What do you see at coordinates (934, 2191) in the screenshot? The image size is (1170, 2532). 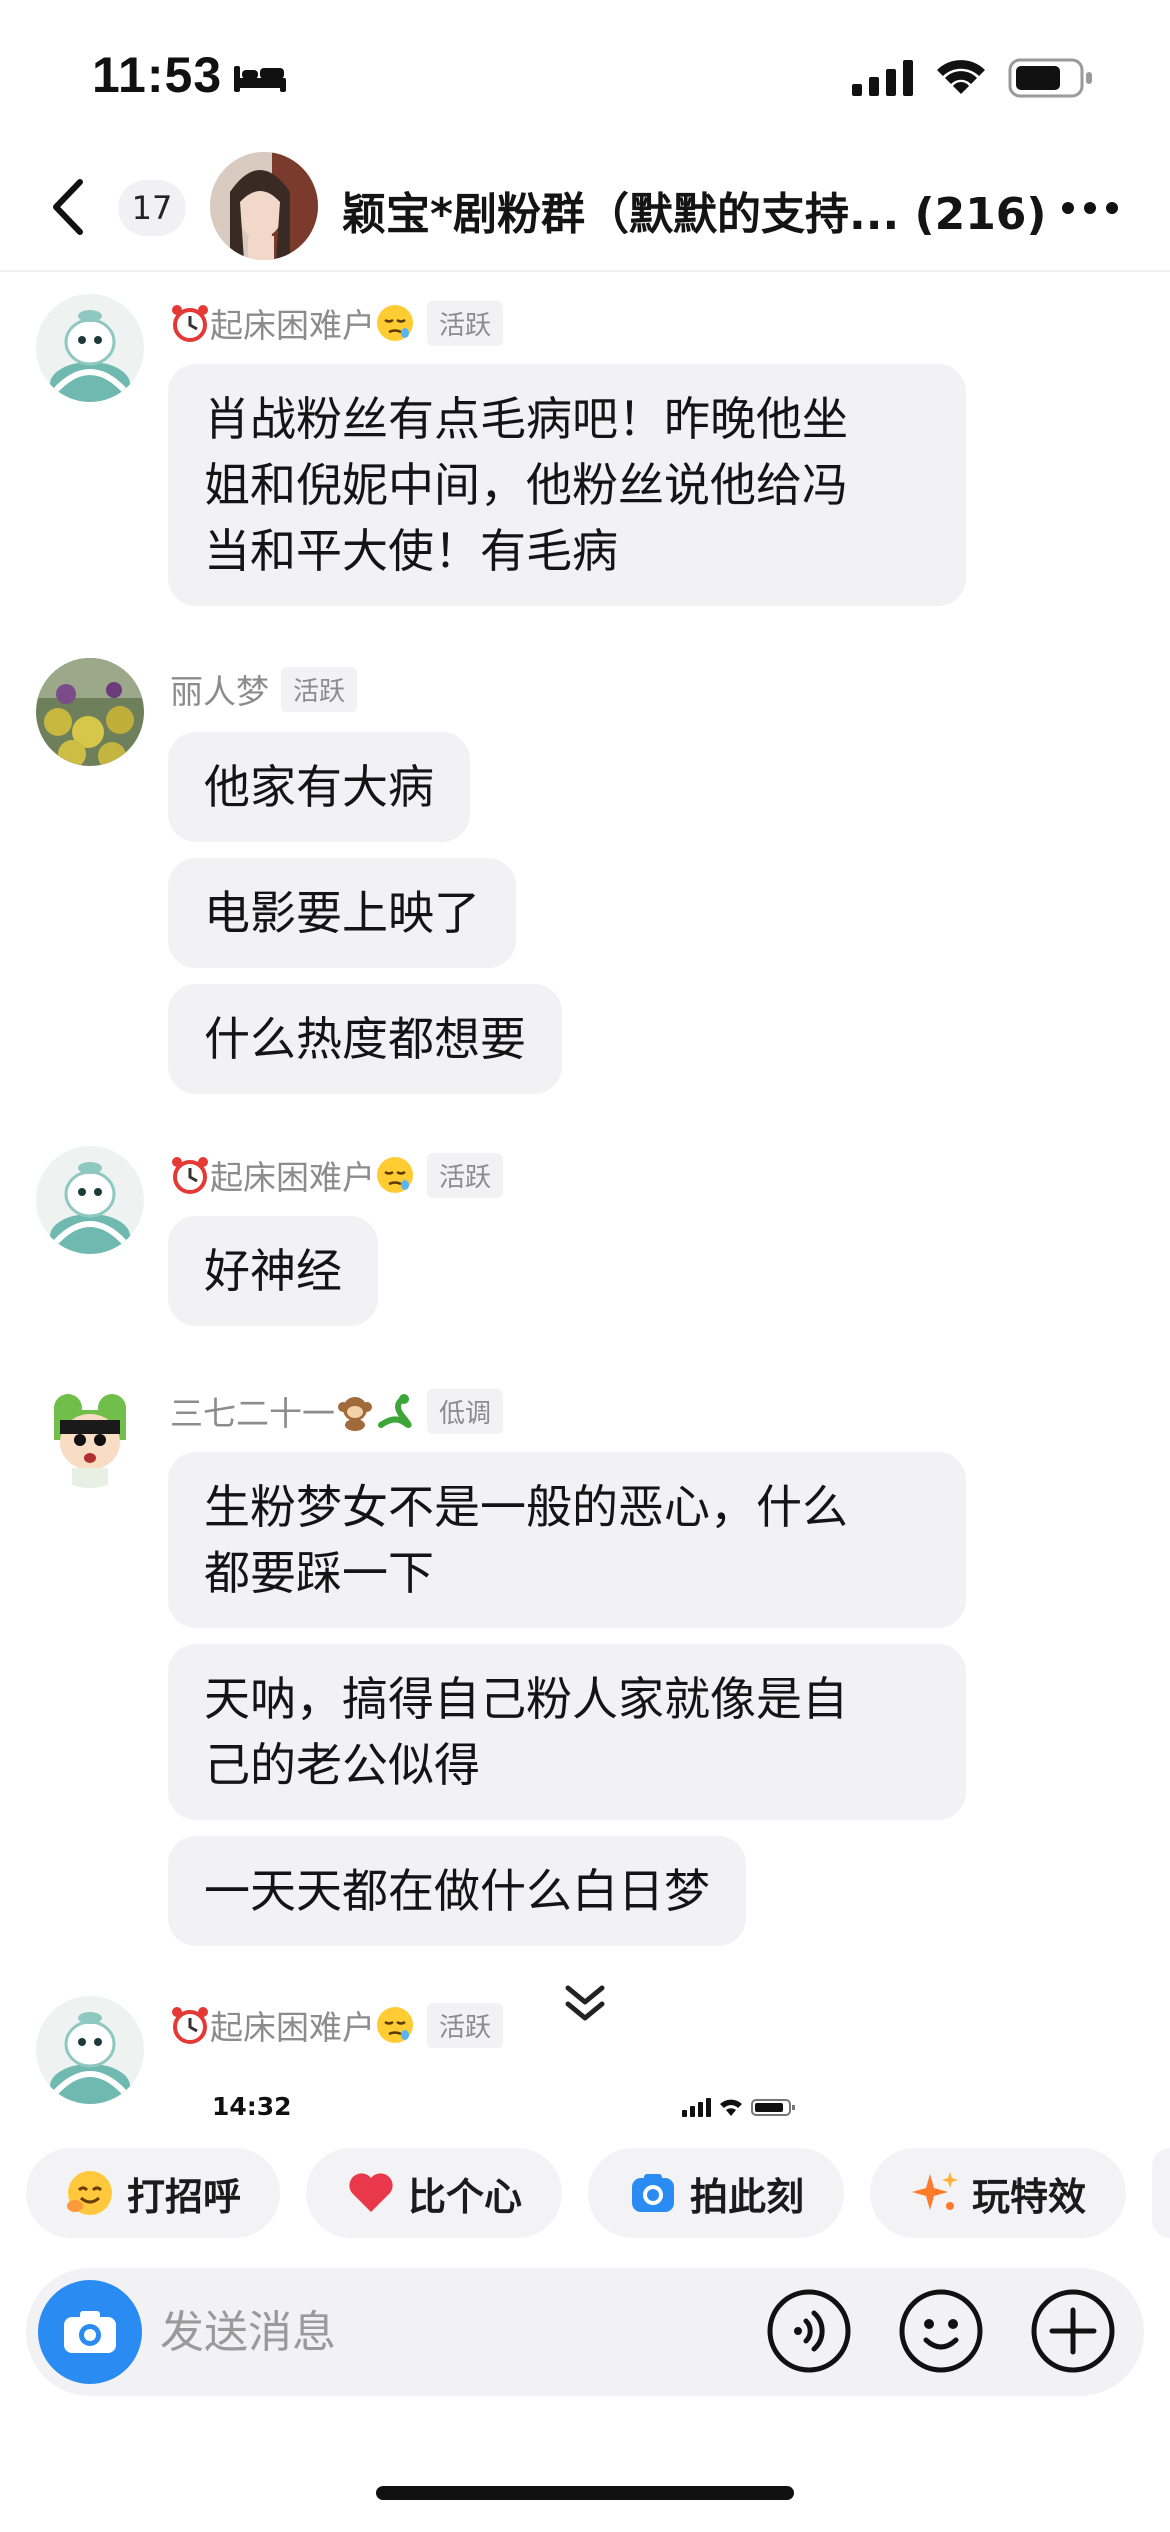 I see `sparkle-icon` at bounding box center [934, 2191].